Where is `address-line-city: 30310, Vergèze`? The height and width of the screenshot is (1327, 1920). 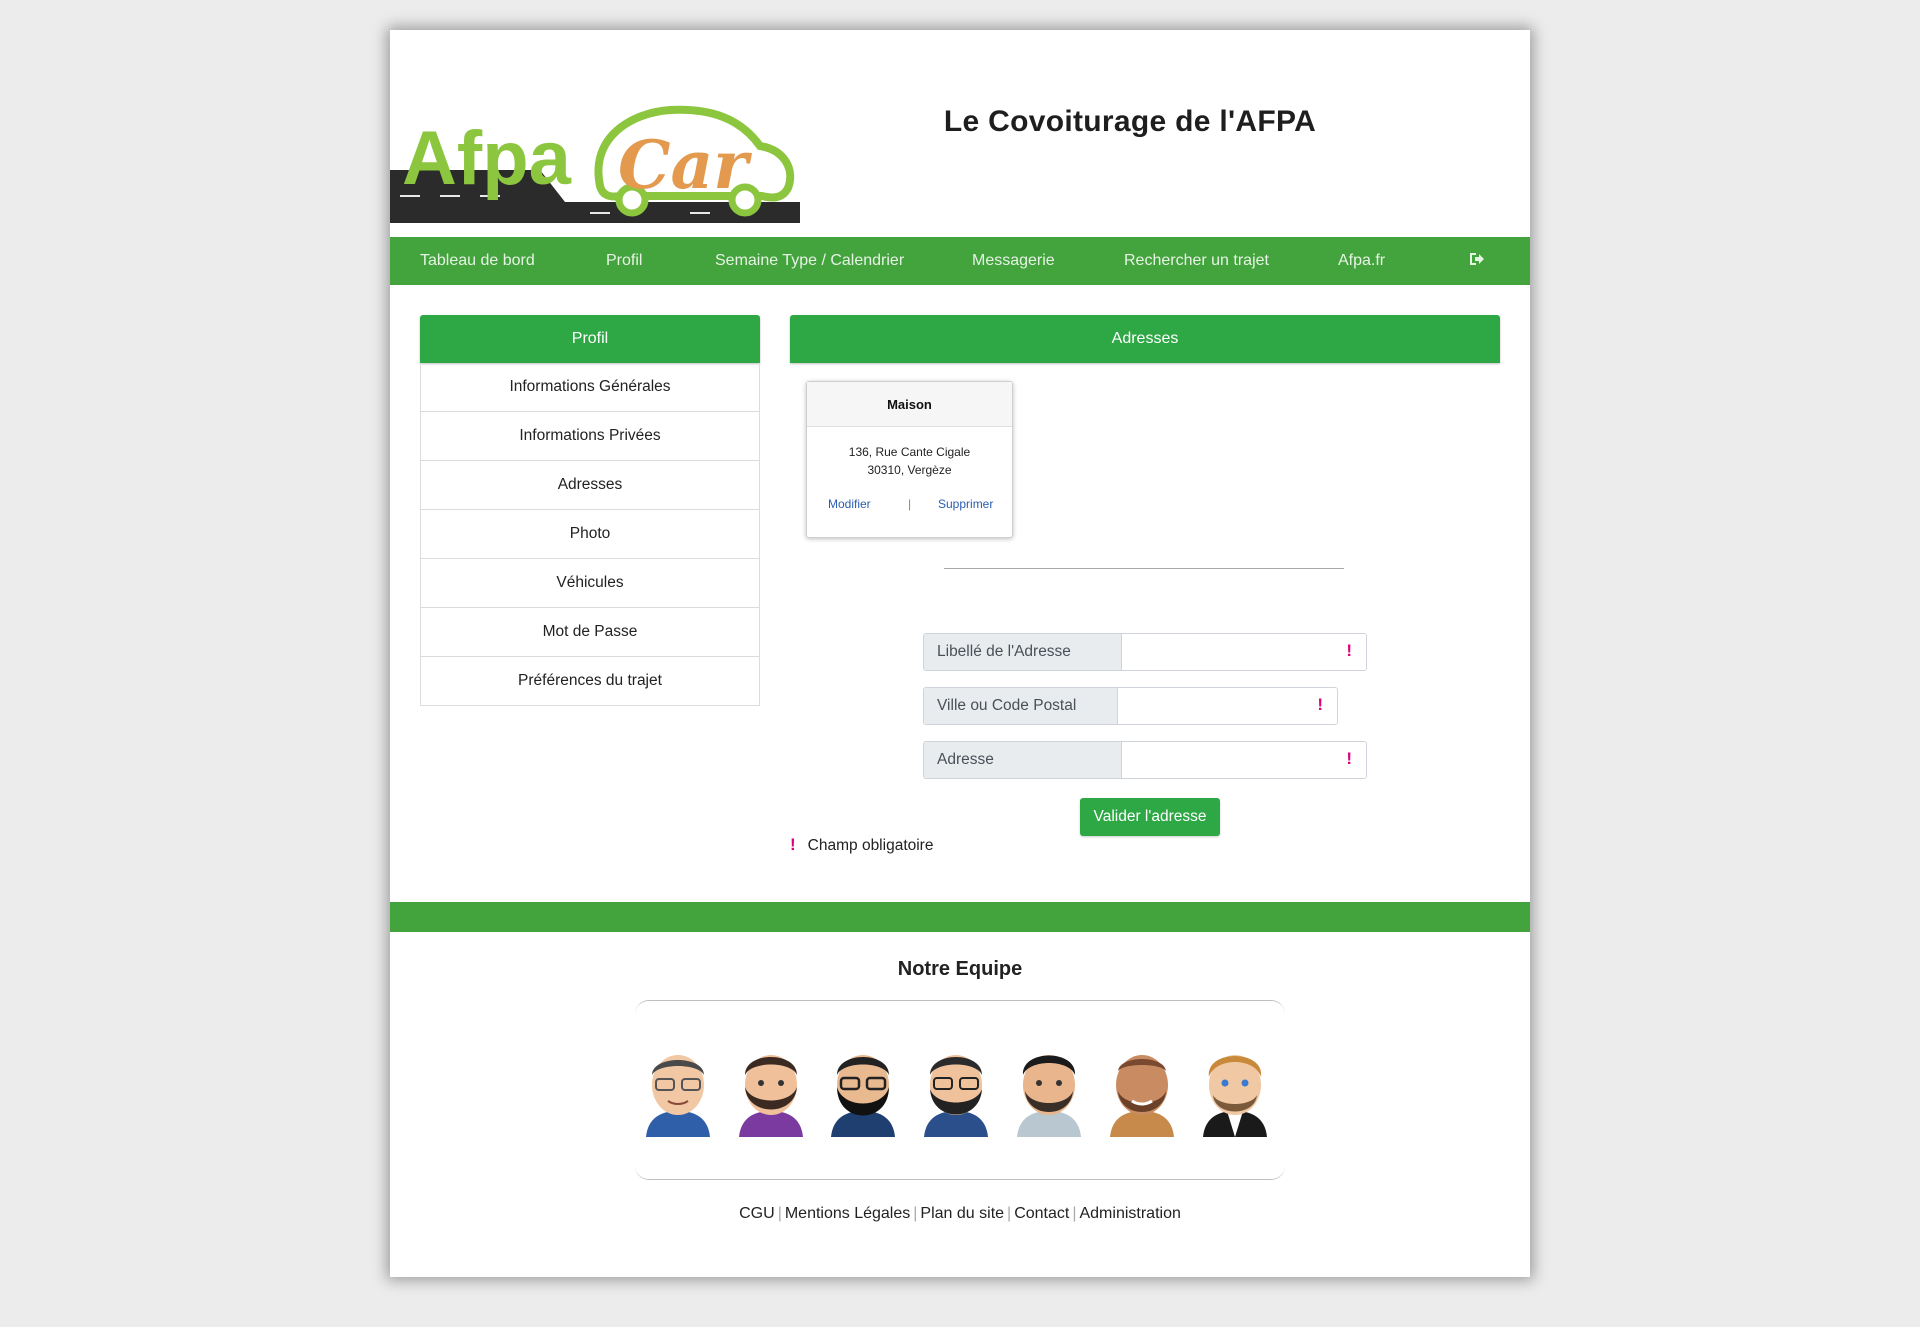
address-line-city: 30310, Vergèze is located at coordinates (909, 470).